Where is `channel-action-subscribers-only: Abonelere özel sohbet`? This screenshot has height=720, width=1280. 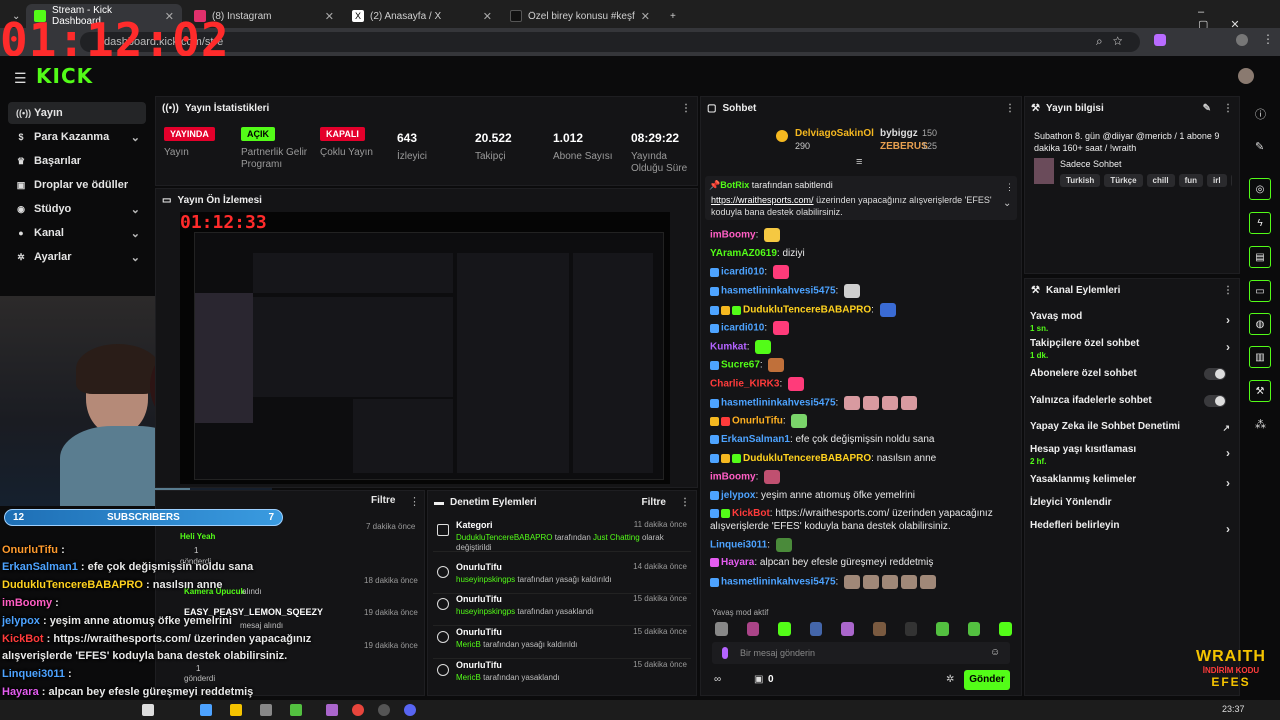 channel-action-subscribers-only: Abonelere özel sohbet is located at coordinates (1132, 374).